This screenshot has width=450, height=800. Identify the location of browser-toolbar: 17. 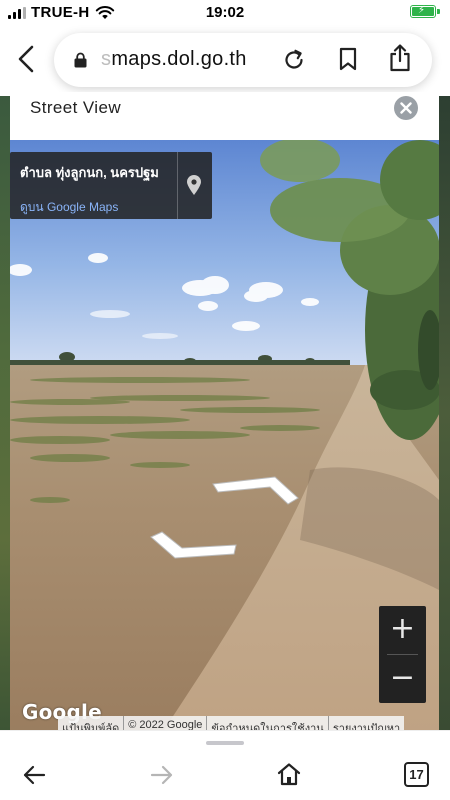
(225, 765).